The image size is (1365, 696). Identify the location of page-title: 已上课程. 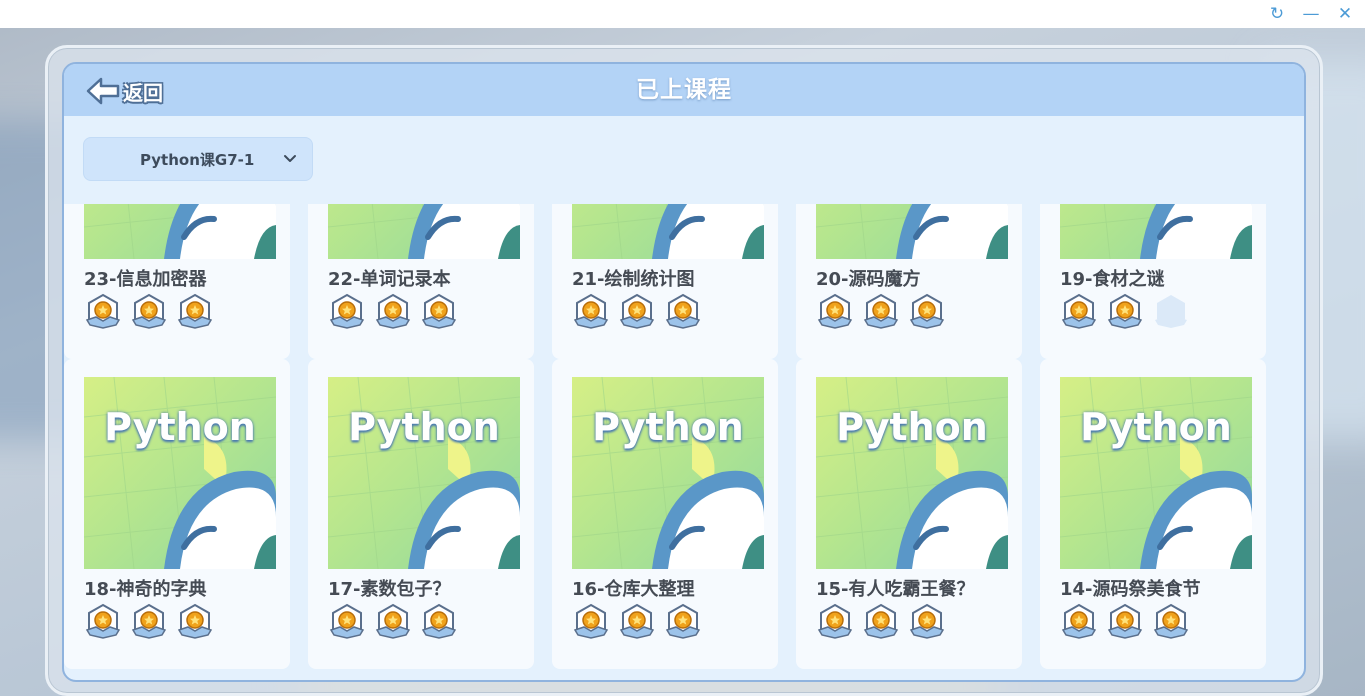
(684, 90).